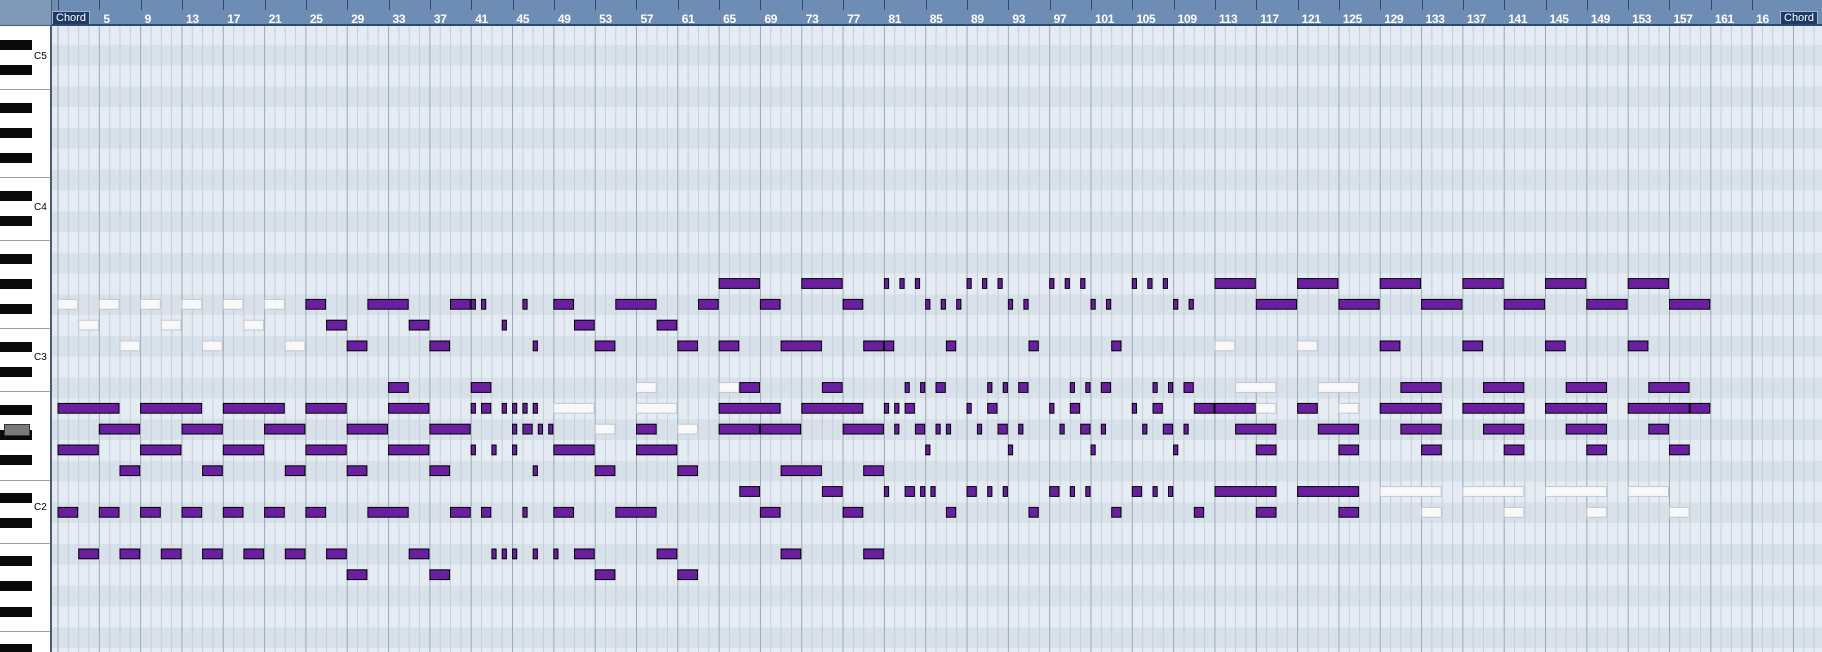 The image size is (1822, 652). Describe the element at coordinates (71, 17) in the screenshot. I see `left-locator: Chord` at that location.